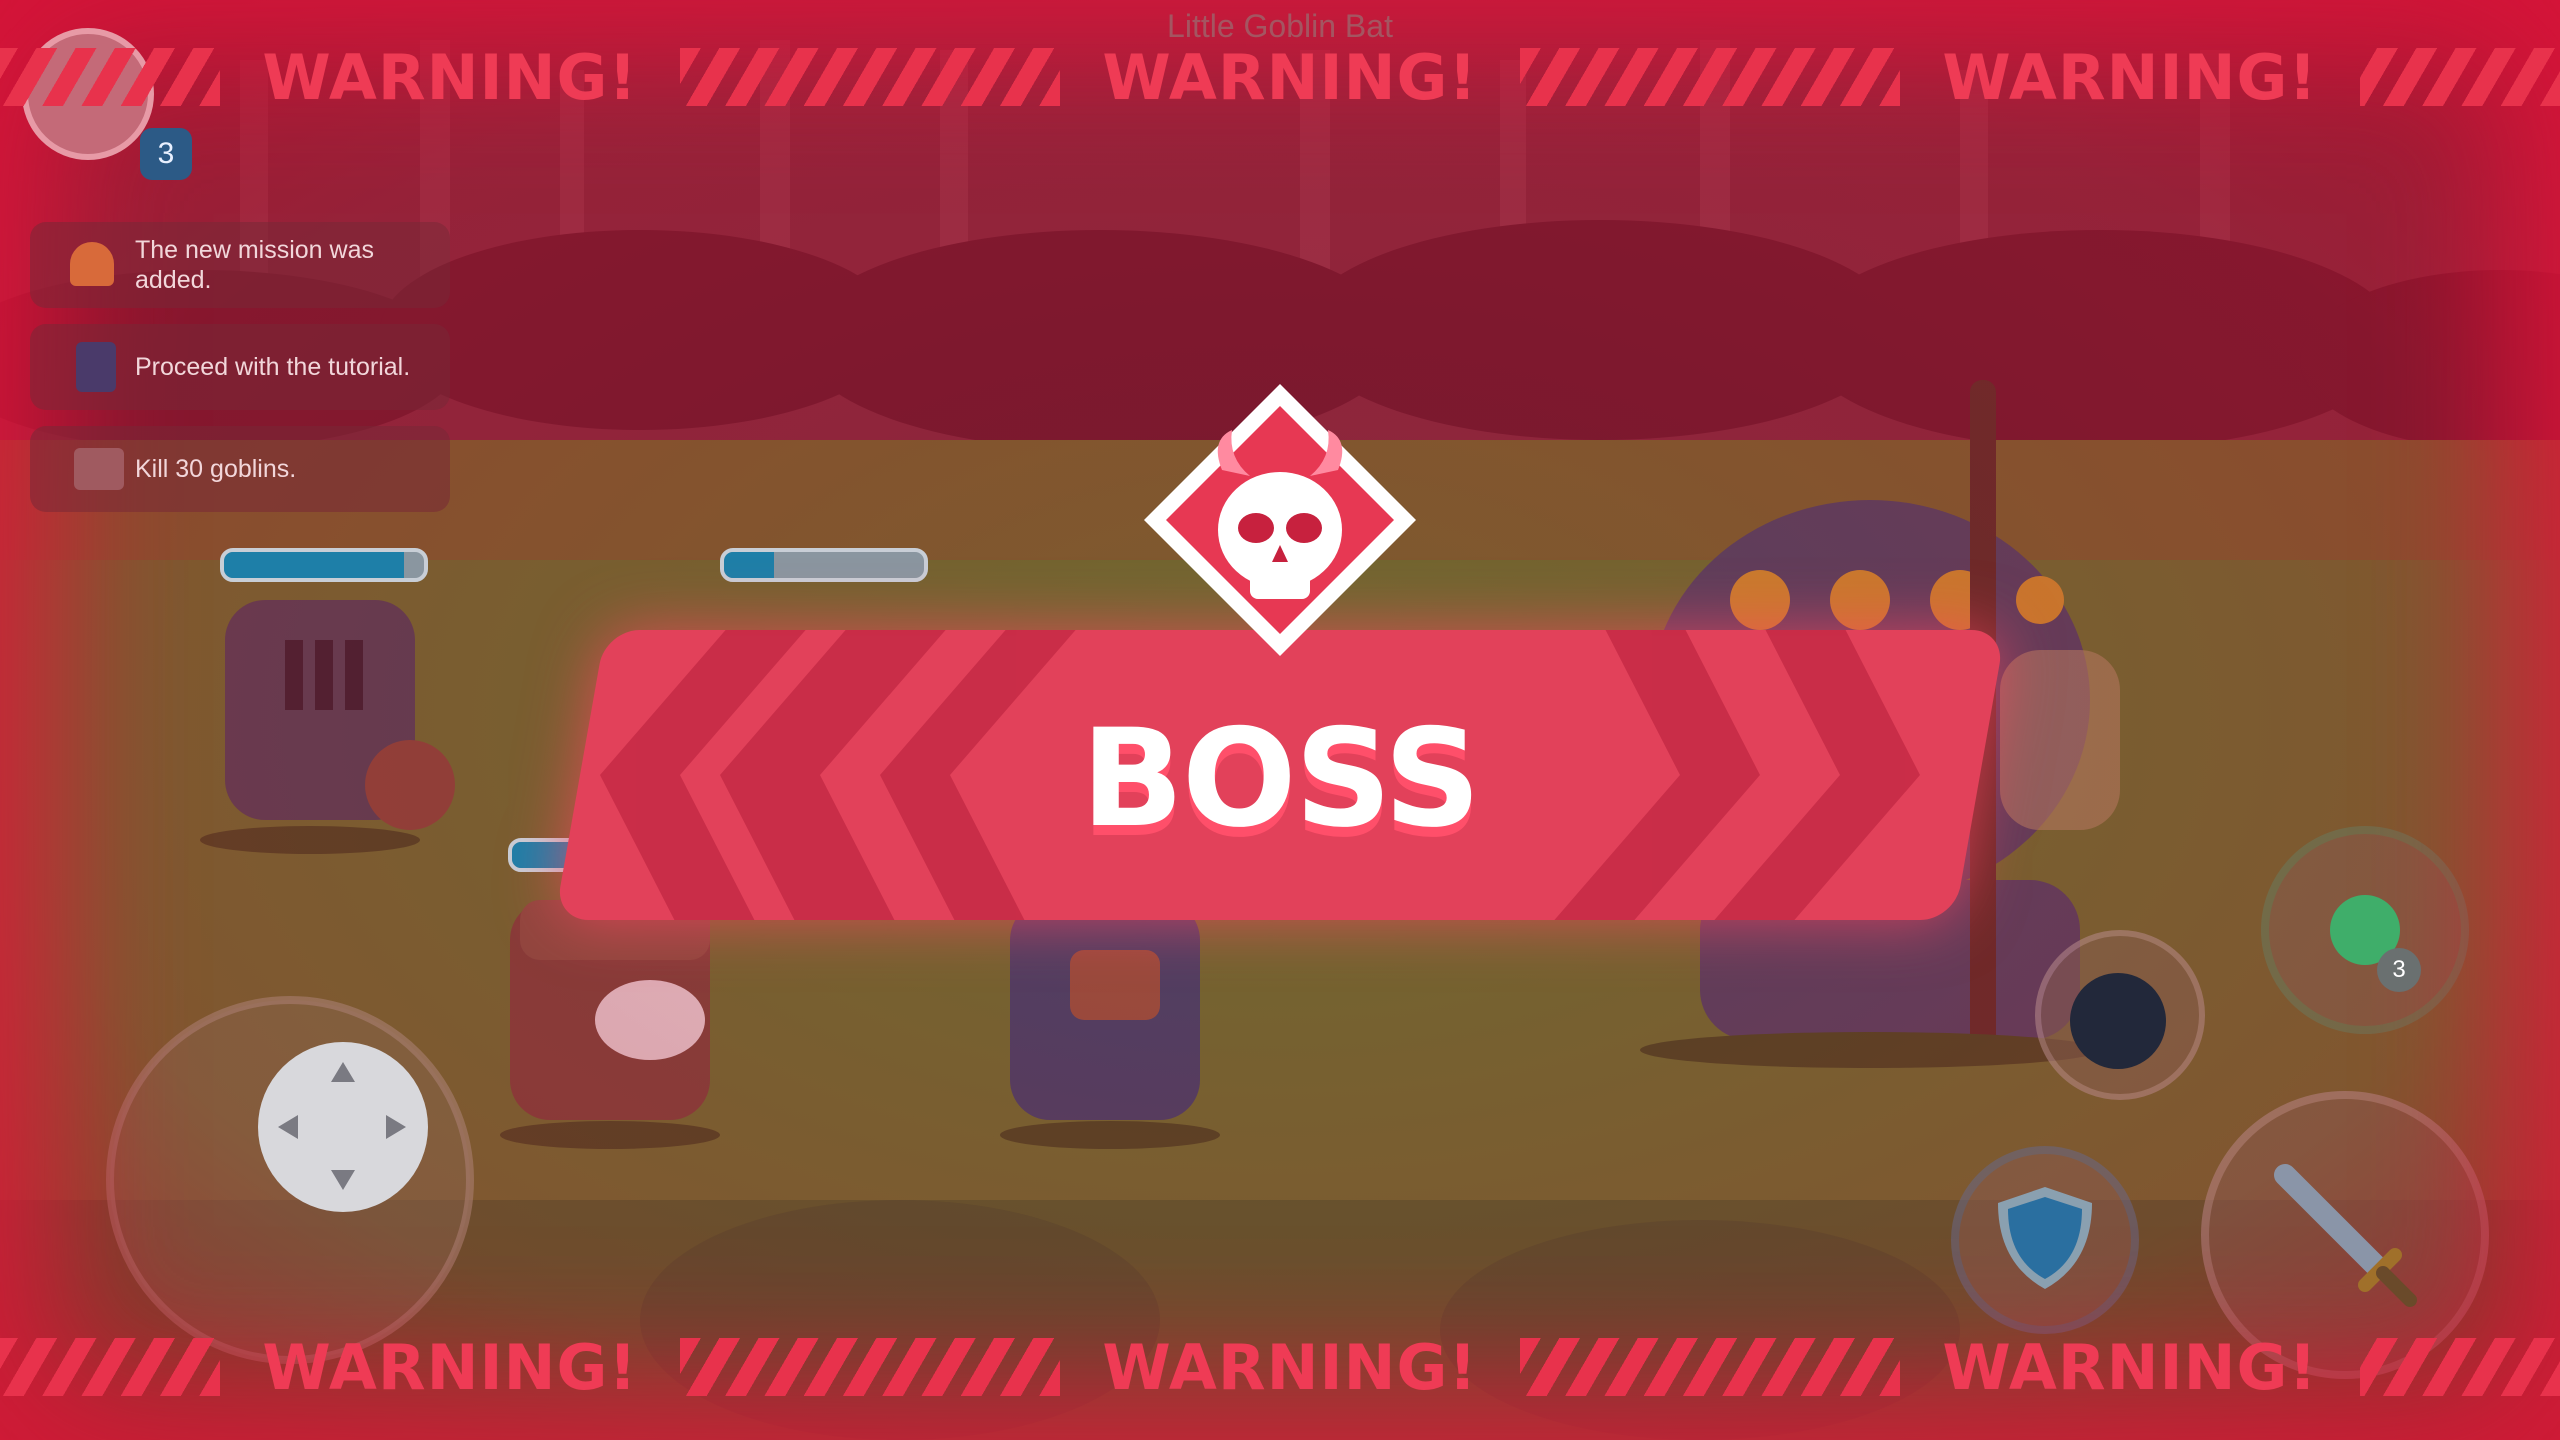 The width and height of the screenshot is (2560, 1440). I want to click on dpad-right-icon, so click(396, 1127).